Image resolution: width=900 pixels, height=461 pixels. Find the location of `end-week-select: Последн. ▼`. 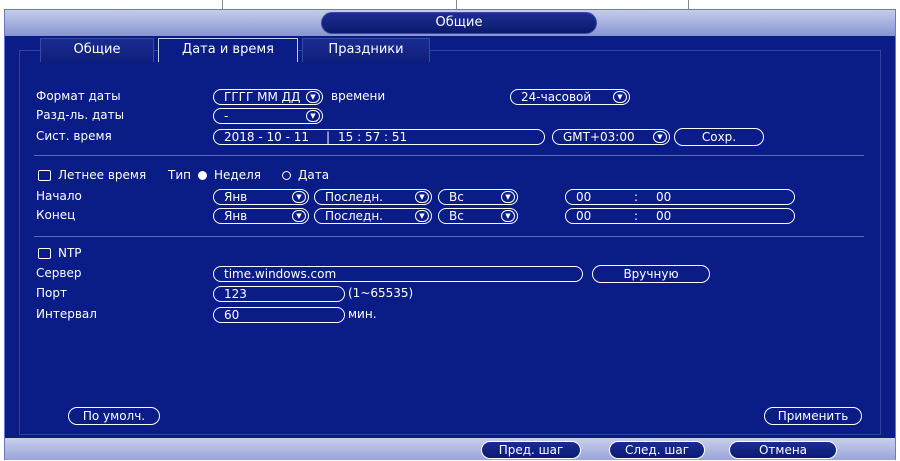

end-week-select: Последн. ▼ is located at coordinates (373, 216).